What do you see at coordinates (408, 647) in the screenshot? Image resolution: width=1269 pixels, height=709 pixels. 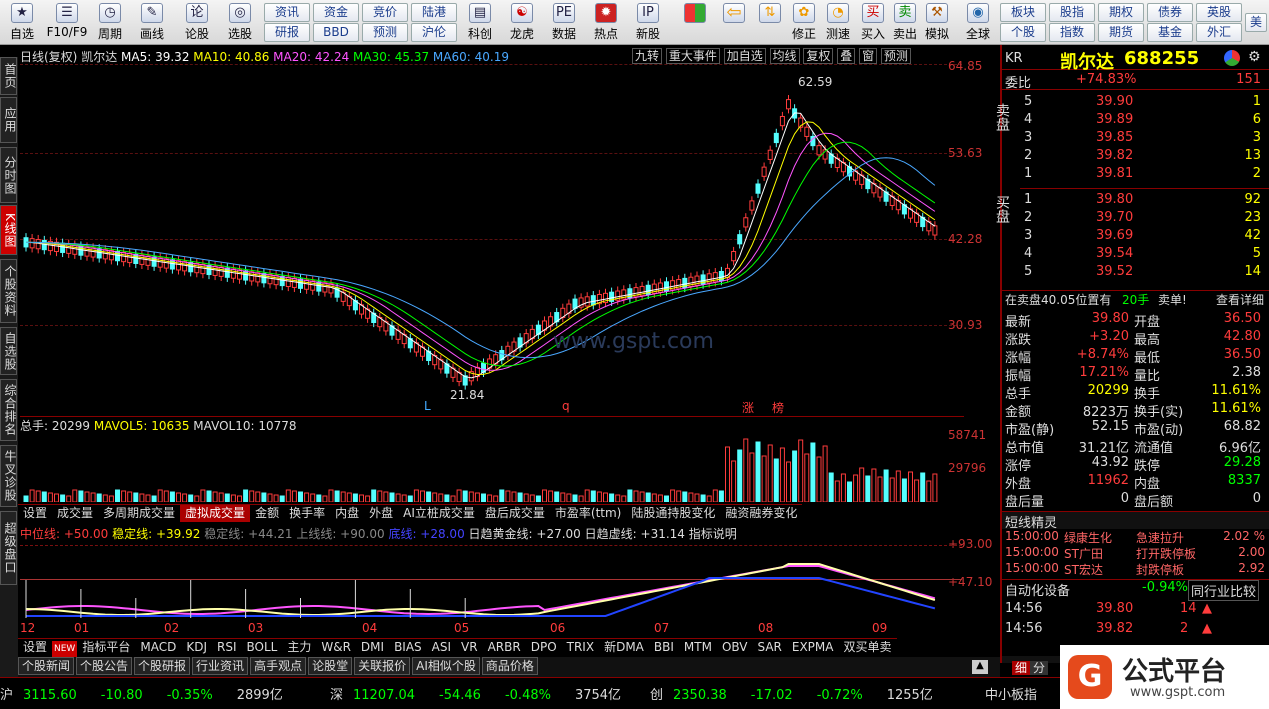 I see `tab-bias: BIAS` at bounding box center [408, 647].